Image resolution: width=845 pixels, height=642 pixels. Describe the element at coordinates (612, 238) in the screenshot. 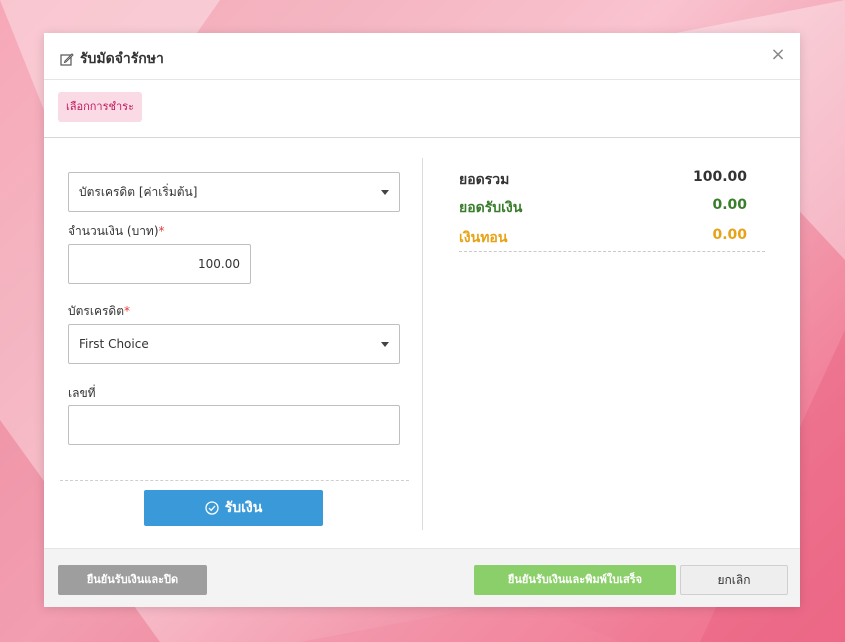

I see `summary-change: เงินทอน 0.00` at that location.